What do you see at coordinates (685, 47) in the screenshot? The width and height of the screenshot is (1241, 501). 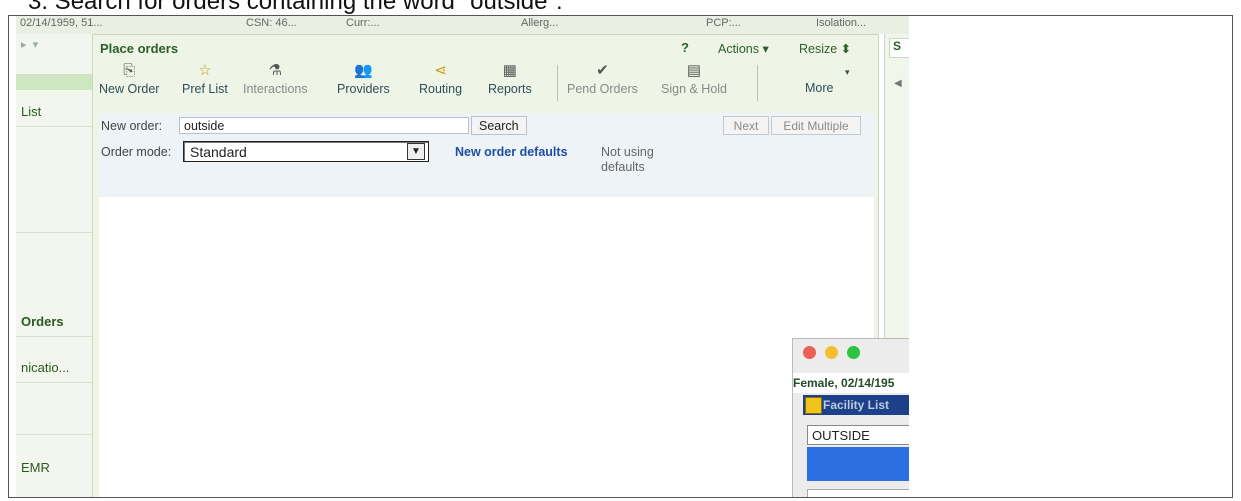 I see `help-button: ?` at bounding box center [685, 47].